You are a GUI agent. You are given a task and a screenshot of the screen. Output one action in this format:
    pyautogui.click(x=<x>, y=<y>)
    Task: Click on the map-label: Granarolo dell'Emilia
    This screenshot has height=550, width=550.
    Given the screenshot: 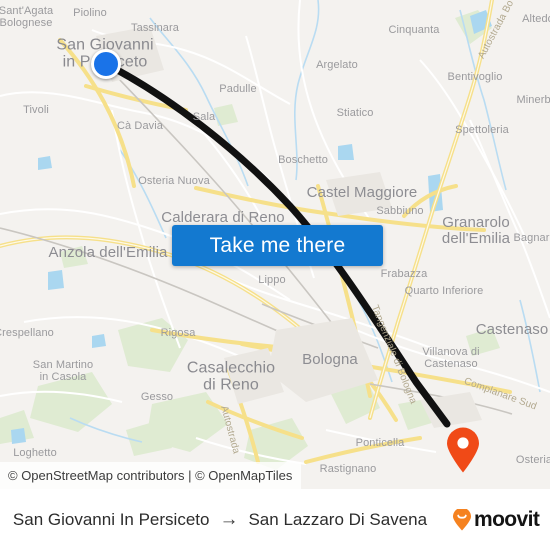 What is the action you would take?
    pyautogui.click(x=476, y=230)
    